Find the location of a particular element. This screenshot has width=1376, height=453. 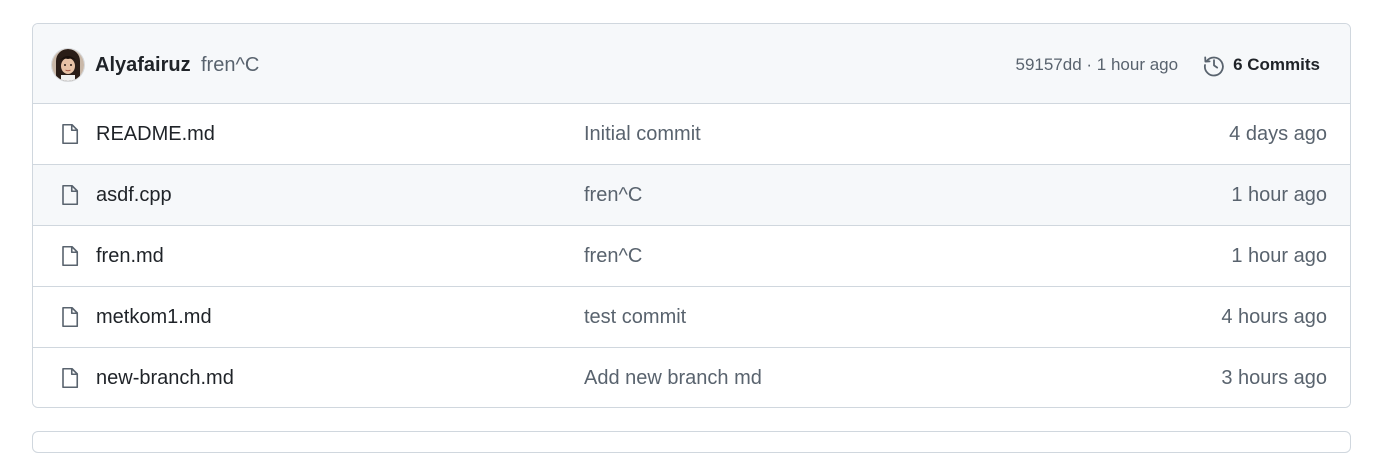

commit-meta: 59157dd · 1 hour ago 6 Commits is located at coordinates (1167, 65).